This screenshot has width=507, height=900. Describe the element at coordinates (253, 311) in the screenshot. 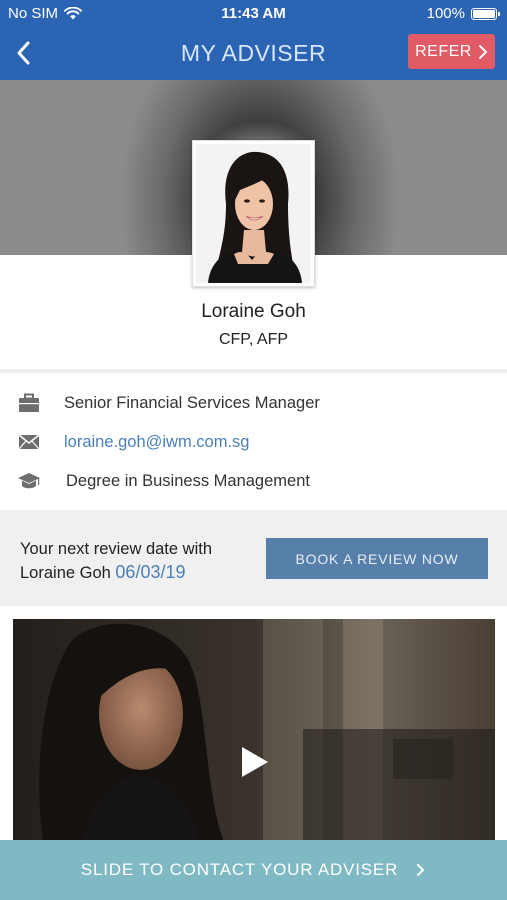

I see `adviser-name: Loraine Goh` at that location.